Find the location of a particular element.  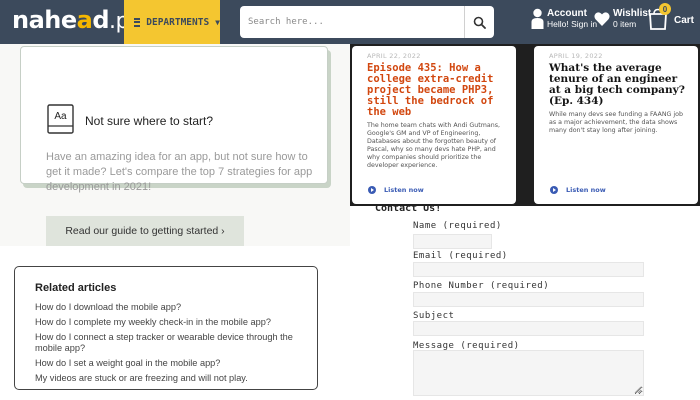

episode-date: APRIL 19, 2022 is located at coordinates (576, 56).